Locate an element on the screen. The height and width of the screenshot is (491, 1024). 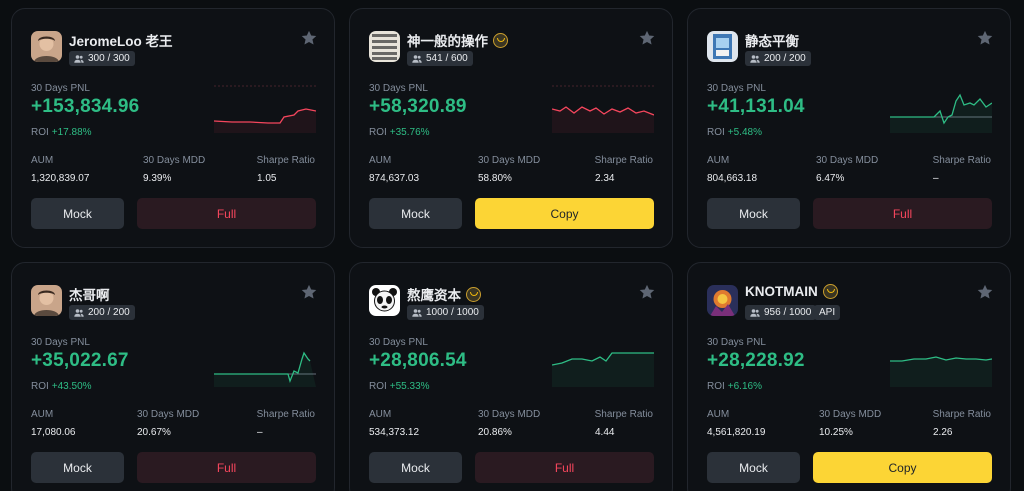
mdd-value: 58.80% is located at coordinates (495, 178).